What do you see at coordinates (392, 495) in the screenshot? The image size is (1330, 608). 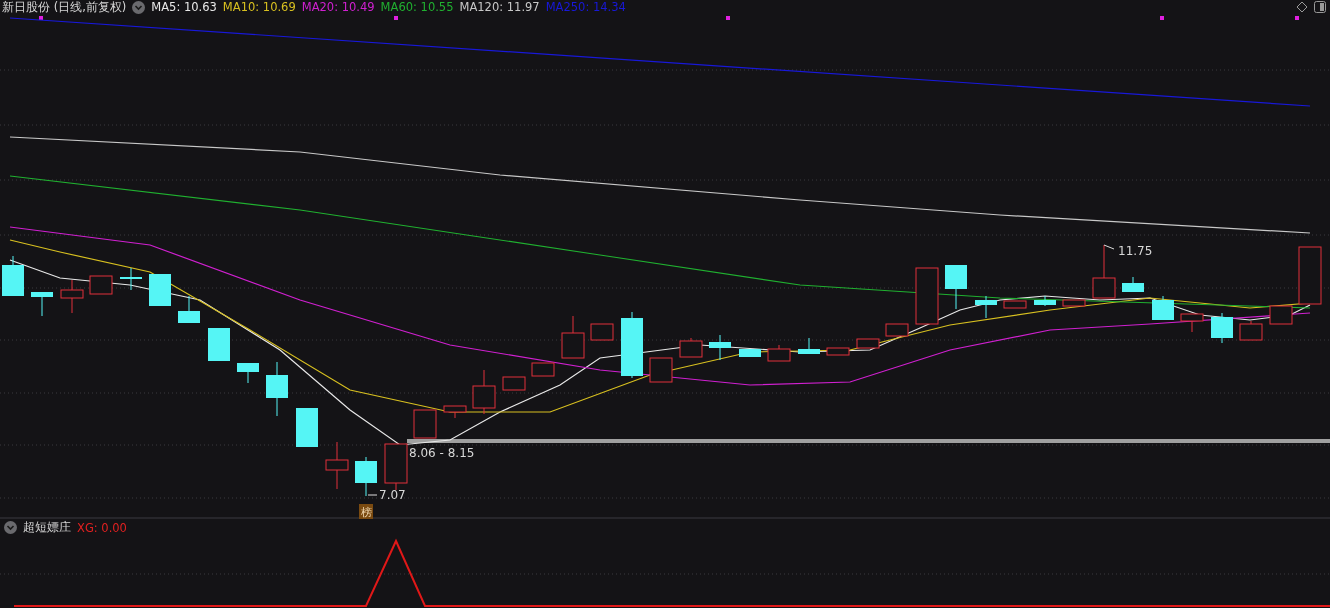 I see `low-price-label: 7.07` at bounding box center [392, 495].